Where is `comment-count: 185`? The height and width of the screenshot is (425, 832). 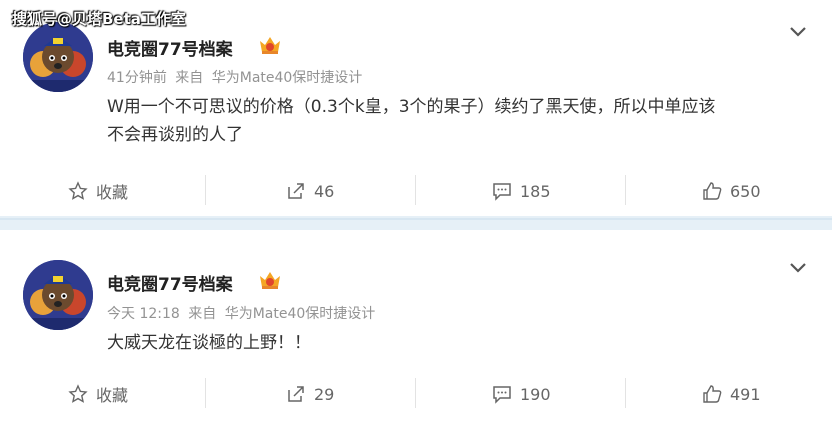 comment-count: 185 is located at coordinates (535, 191).